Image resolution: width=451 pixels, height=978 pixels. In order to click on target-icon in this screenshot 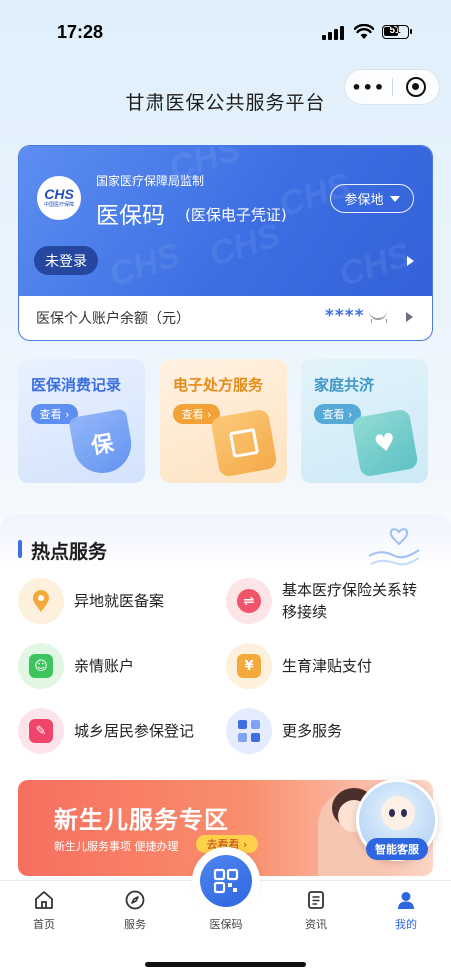, I will do `click(415, 87)`.